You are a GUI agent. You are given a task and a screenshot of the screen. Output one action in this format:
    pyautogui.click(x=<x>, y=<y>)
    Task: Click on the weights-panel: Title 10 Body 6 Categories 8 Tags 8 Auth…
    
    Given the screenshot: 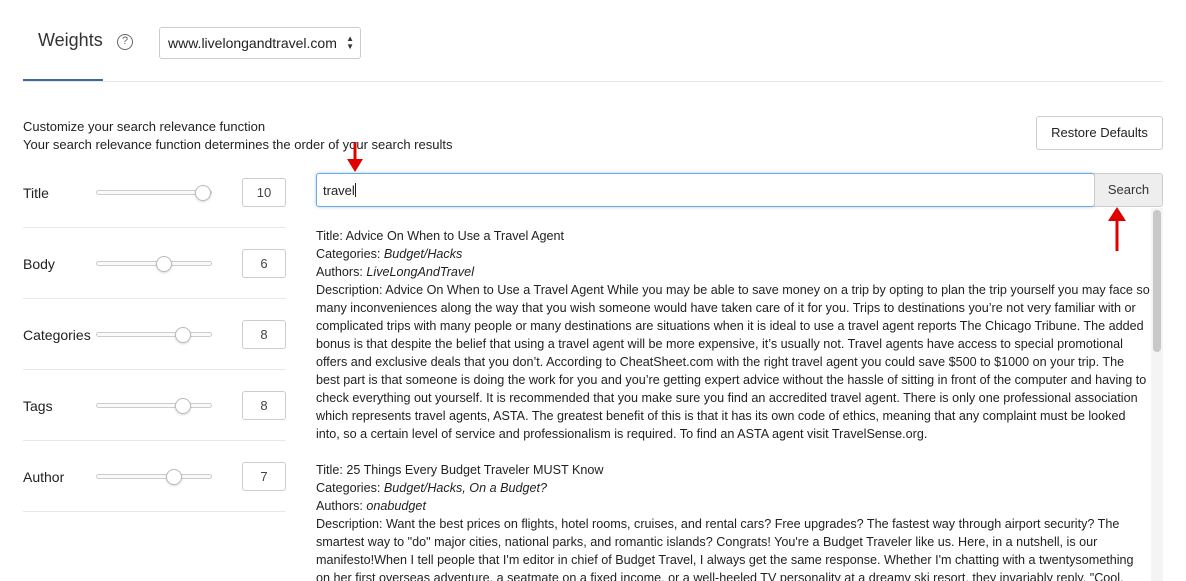 What is the action you would take?
    pyautogui.click(x=154, y=334)
    